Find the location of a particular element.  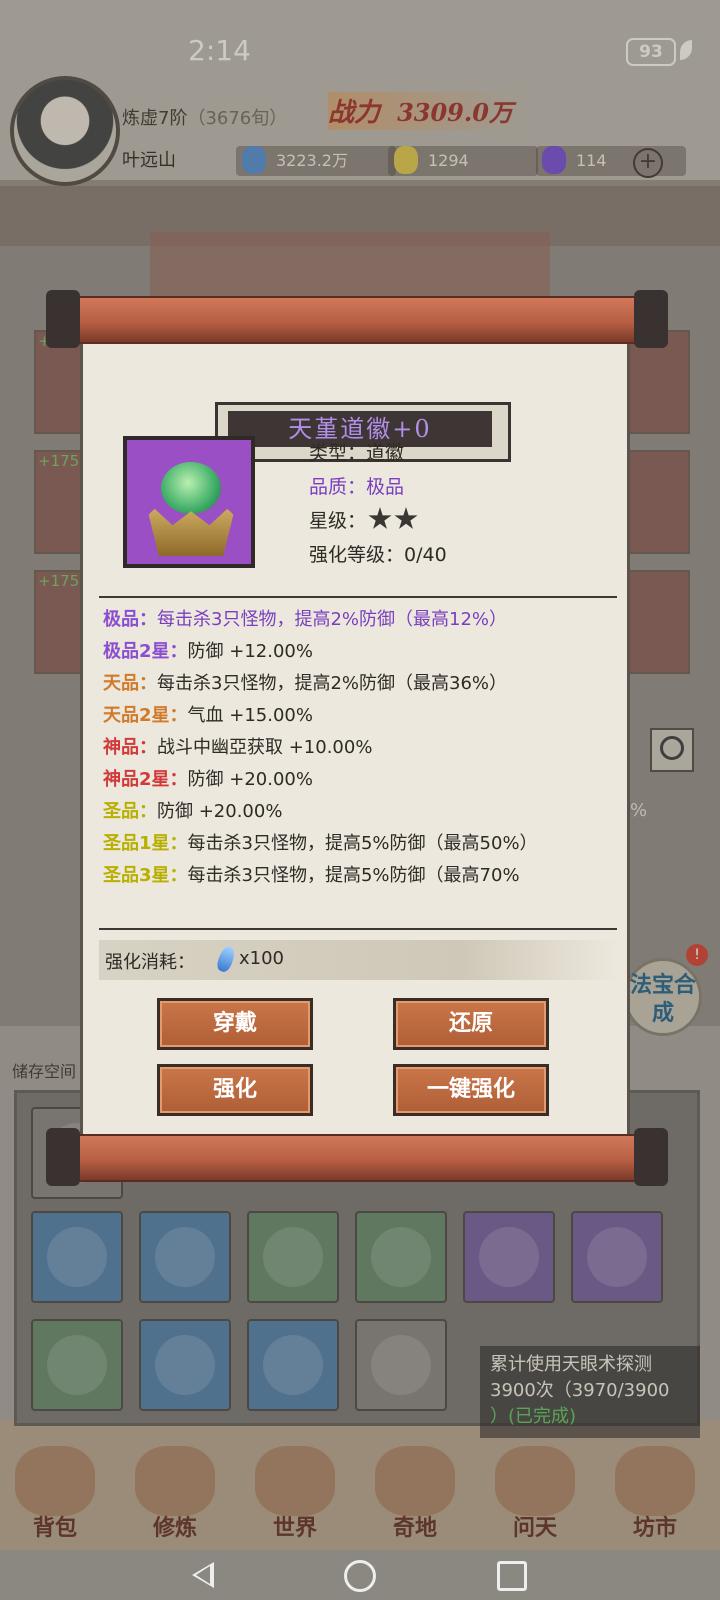

effect-tier: 圣品3星： is located at coordinates (145, 875).